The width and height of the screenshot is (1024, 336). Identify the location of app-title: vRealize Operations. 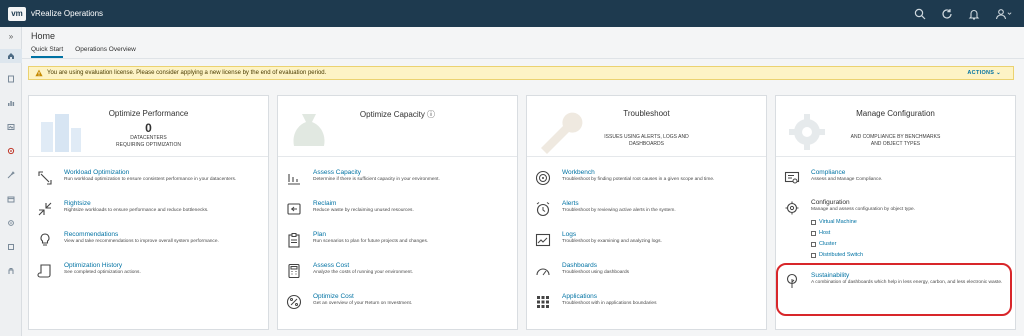
(67, 13).